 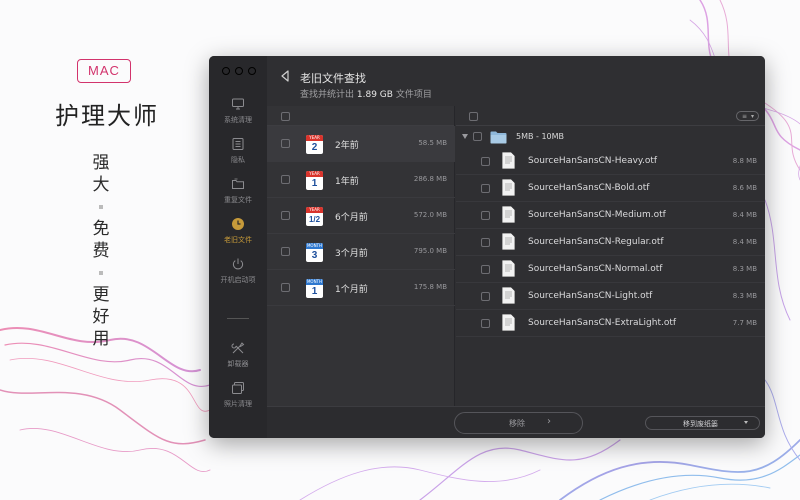 I want to click on move-to-trash-dropdown: 移到废纸篓, so click(x=702, y=423).